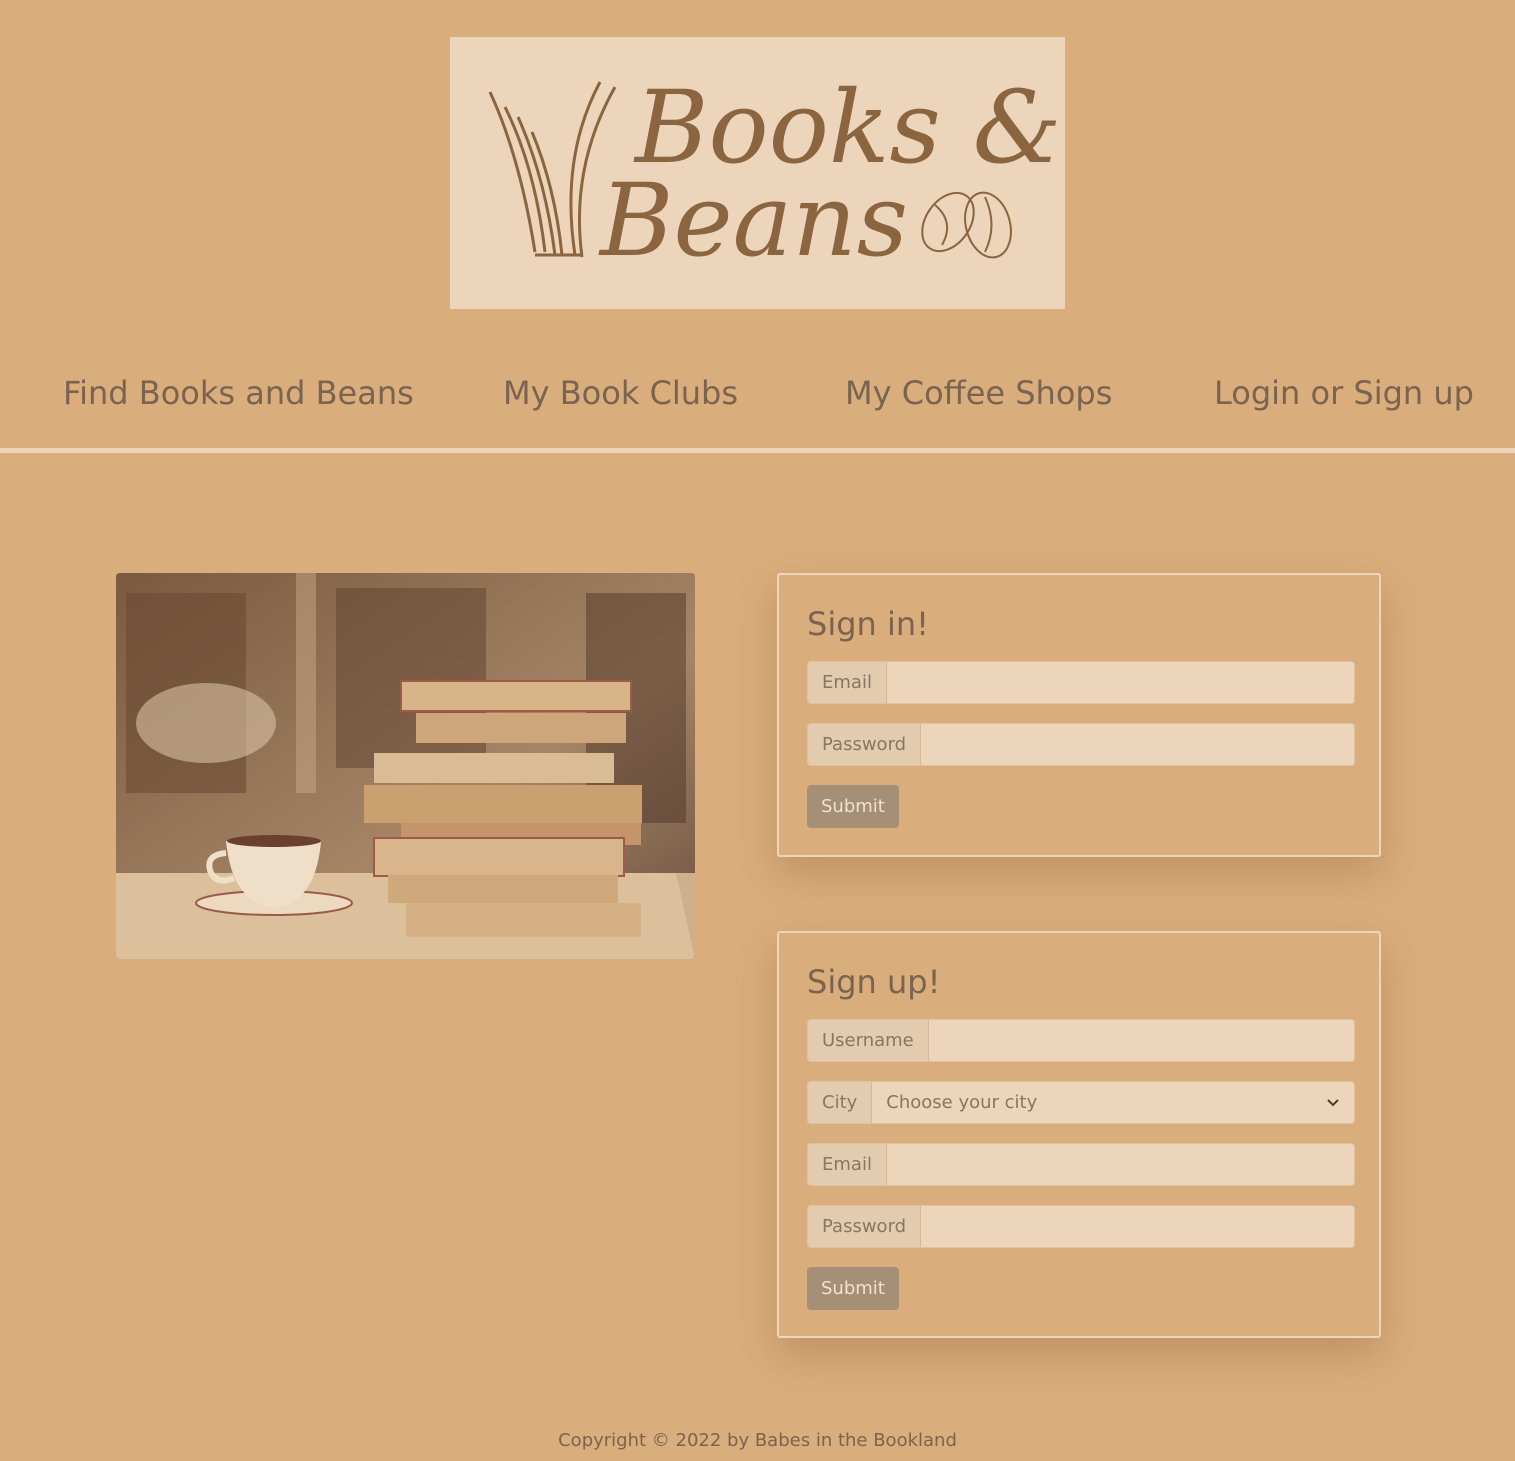 The width and height of the screenshot is (1515, 1461). Describe the element at coordinates (1113, 1102) in the screenshot. I see `signup-city-select: Choose your city` at that location.